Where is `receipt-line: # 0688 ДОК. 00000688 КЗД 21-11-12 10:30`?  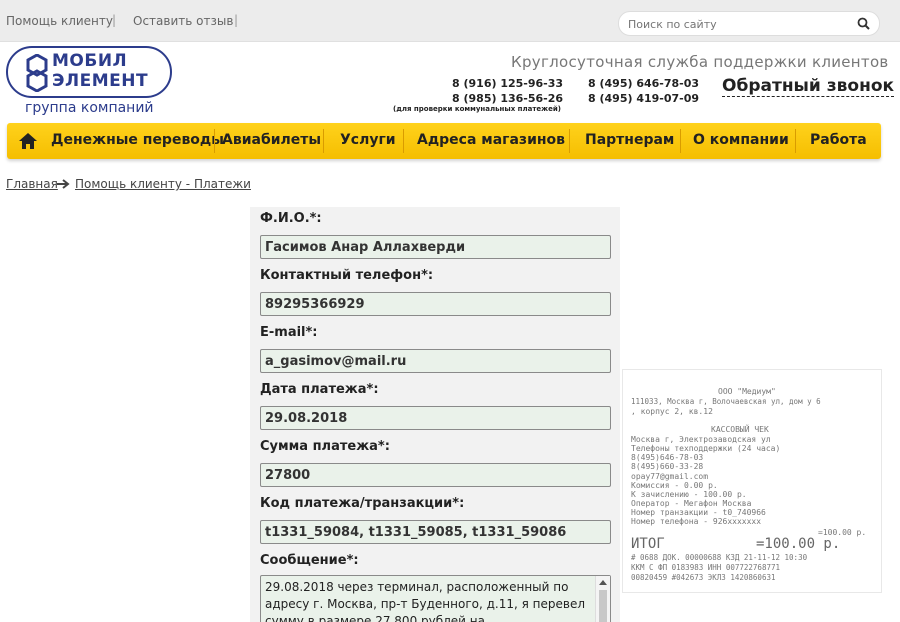 receipt-line: # 0688 ДОК. 00000688 КЗД 21-11-12 10:30 is located at coordinates (719, 557).